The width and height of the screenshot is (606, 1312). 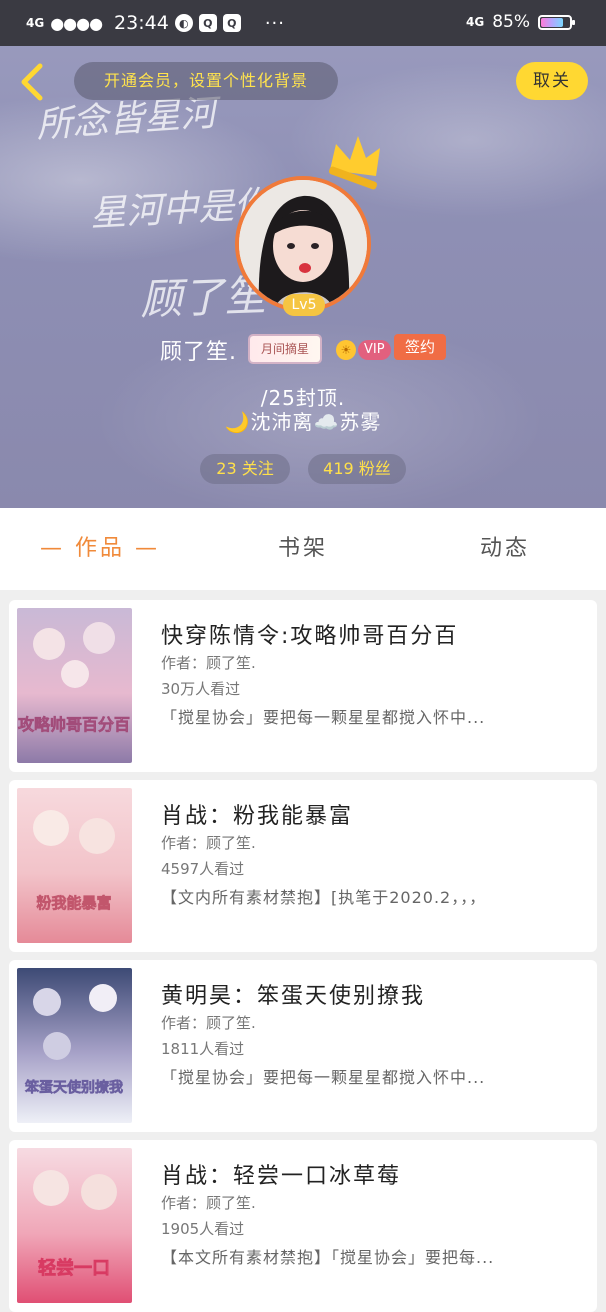 What do you see at coordinates (141, 23) in the screenshot?
I see `clock: 23:44` at bounding box center [141, 23].